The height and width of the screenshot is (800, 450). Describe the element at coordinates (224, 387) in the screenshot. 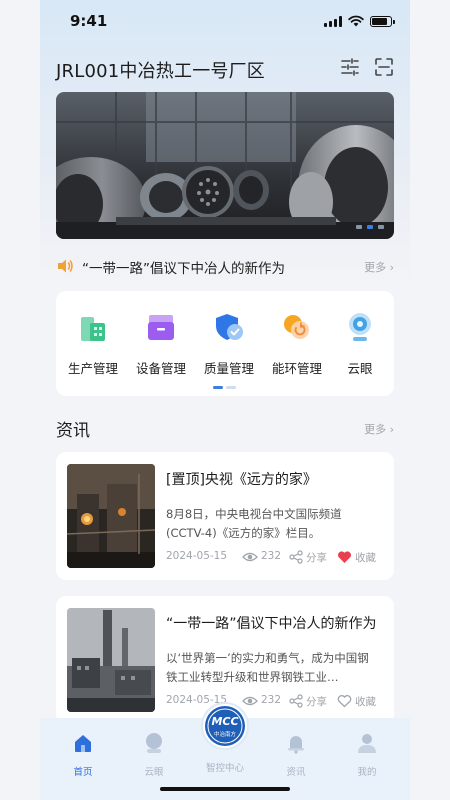

I see `menu-pager` at that location.